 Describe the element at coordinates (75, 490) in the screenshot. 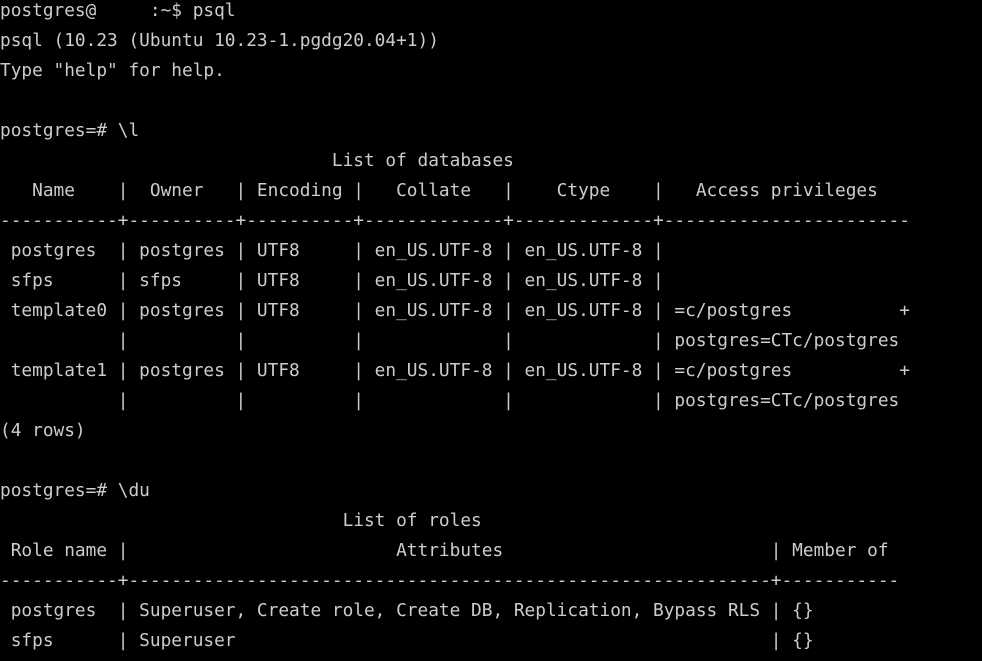

I see `terminal-line-prompt-list-roles: postgres=# \du` at that location.